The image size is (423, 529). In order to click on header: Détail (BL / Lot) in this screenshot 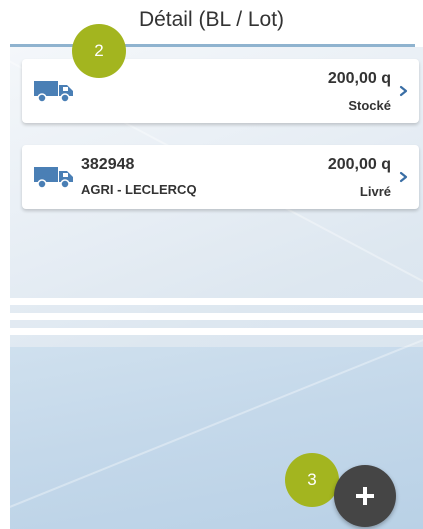, I will do `click(211, 22)`.